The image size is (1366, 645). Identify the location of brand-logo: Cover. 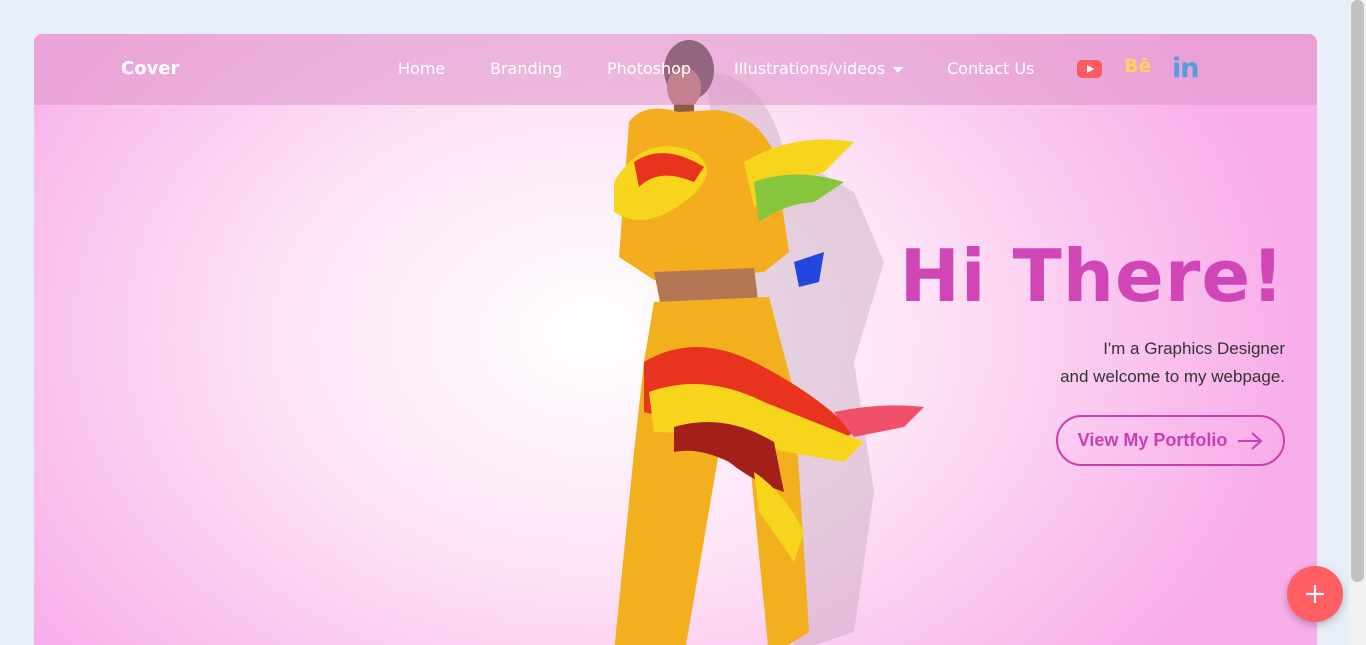
(150, 68).